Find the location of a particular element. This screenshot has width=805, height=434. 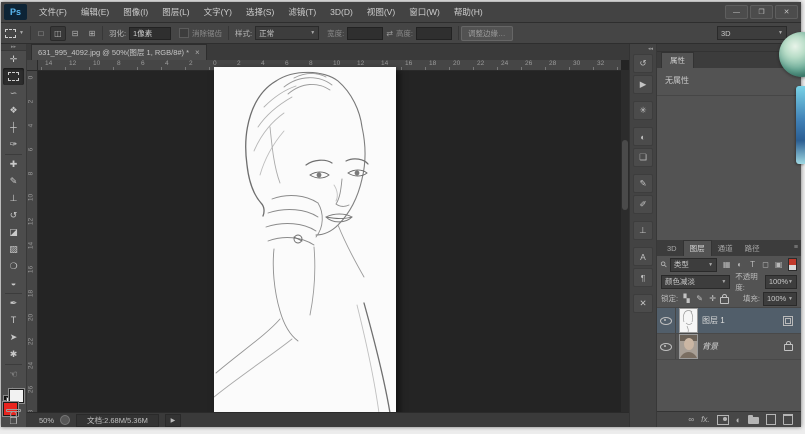

eyedropper-tool: ✑ is located at coordinates (13, 144).